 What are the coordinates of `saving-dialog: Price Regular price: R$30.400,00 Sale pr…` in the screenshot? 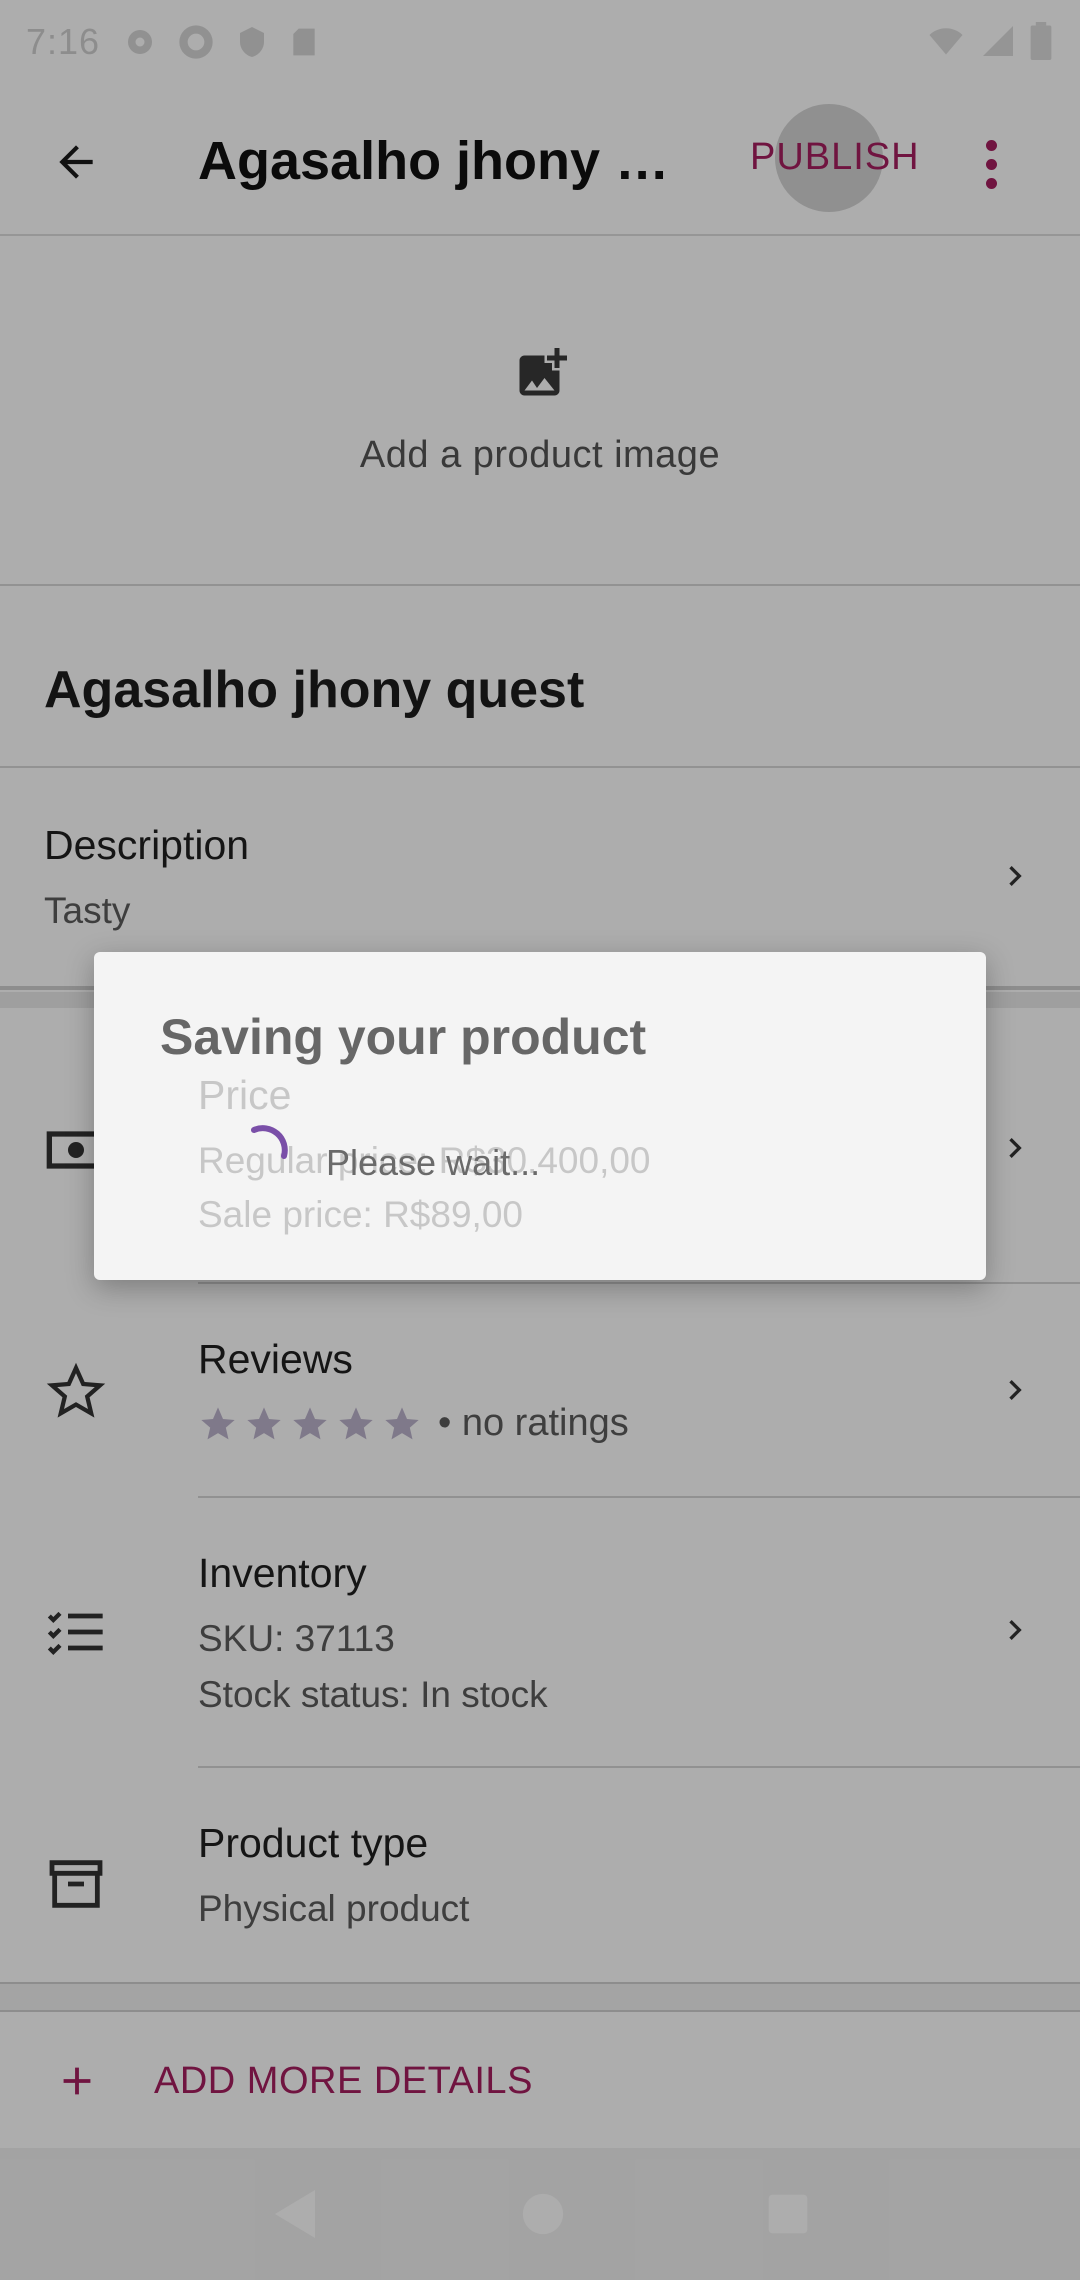 It's located at (540, 1116).